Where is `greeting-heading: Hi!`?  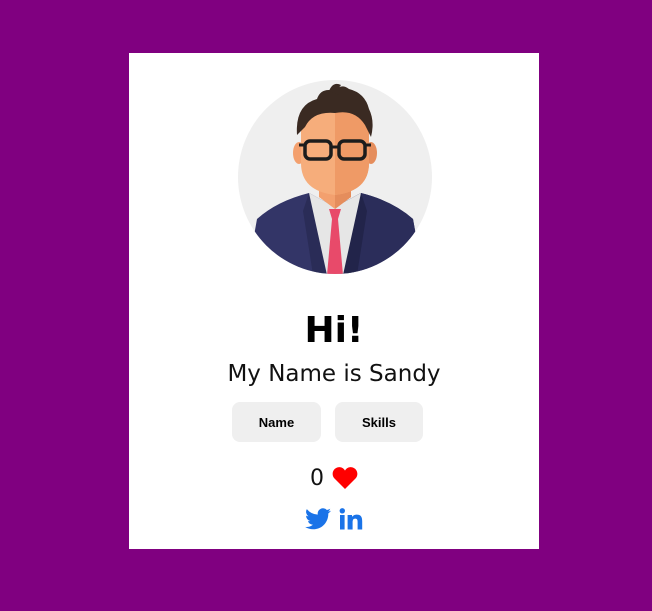
greeting-heading: Hi! is located at coordinates (334, 330).